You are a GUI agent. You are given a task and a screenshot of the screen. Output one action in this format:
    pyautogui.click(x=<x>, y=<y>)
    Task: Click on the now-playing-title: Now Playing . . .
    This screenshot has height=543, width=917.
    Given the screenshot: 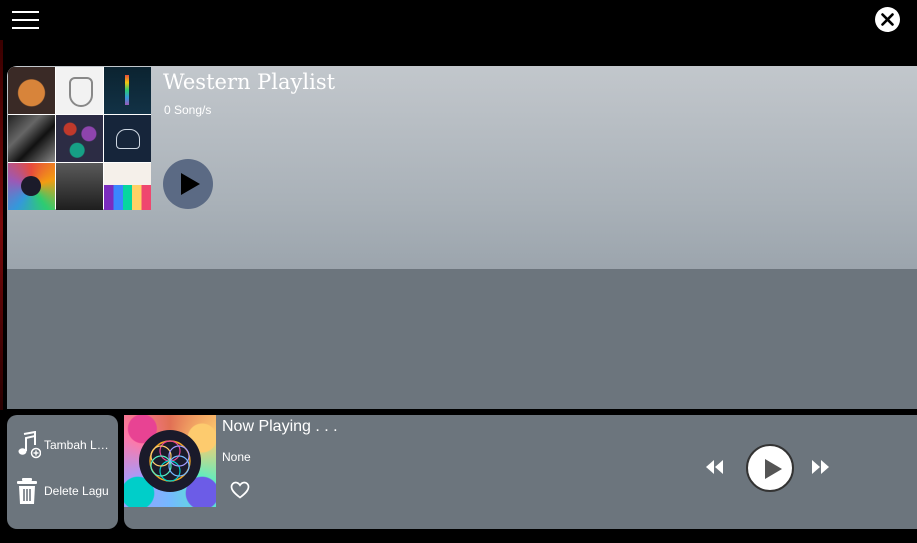 What is the action you would take?
    pyautogui.click(x=280, y=426)
    